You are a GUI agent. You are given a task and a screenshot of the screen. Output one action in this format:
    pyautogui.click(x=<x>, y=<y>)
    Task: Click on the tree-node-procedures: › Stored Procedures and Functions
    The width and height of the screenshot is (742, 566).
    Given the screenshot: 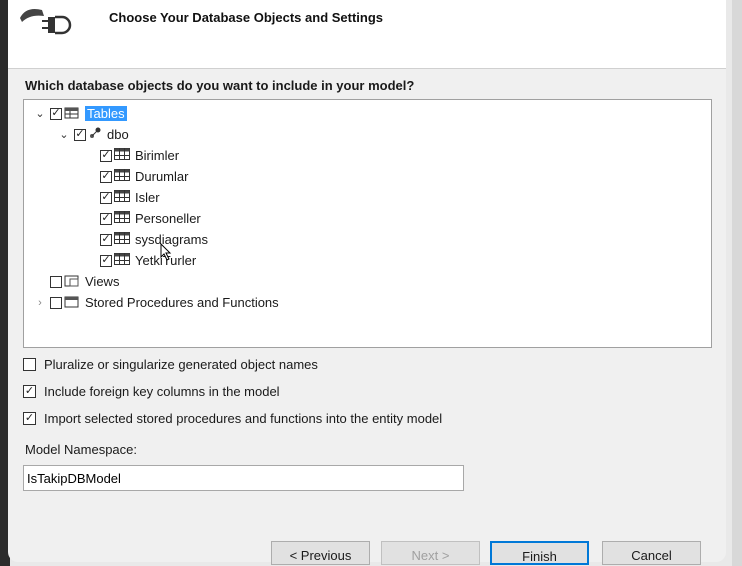 What is the action you would take?
    pyautogui.click(x=156, y=302)
    